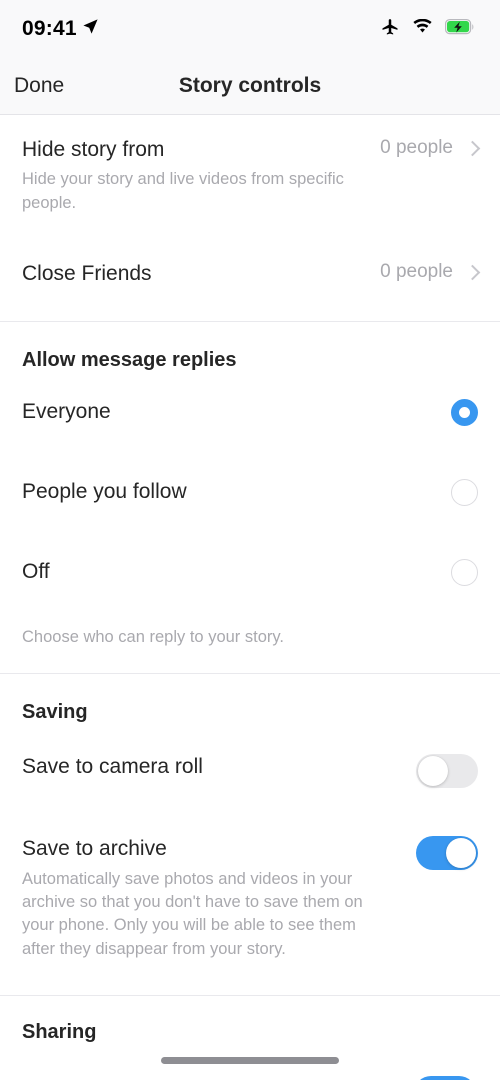  Describe the element at coordinates (250, 492) in the screenshot. I see `reply-option-people-you-follow: People you follow` at that location.